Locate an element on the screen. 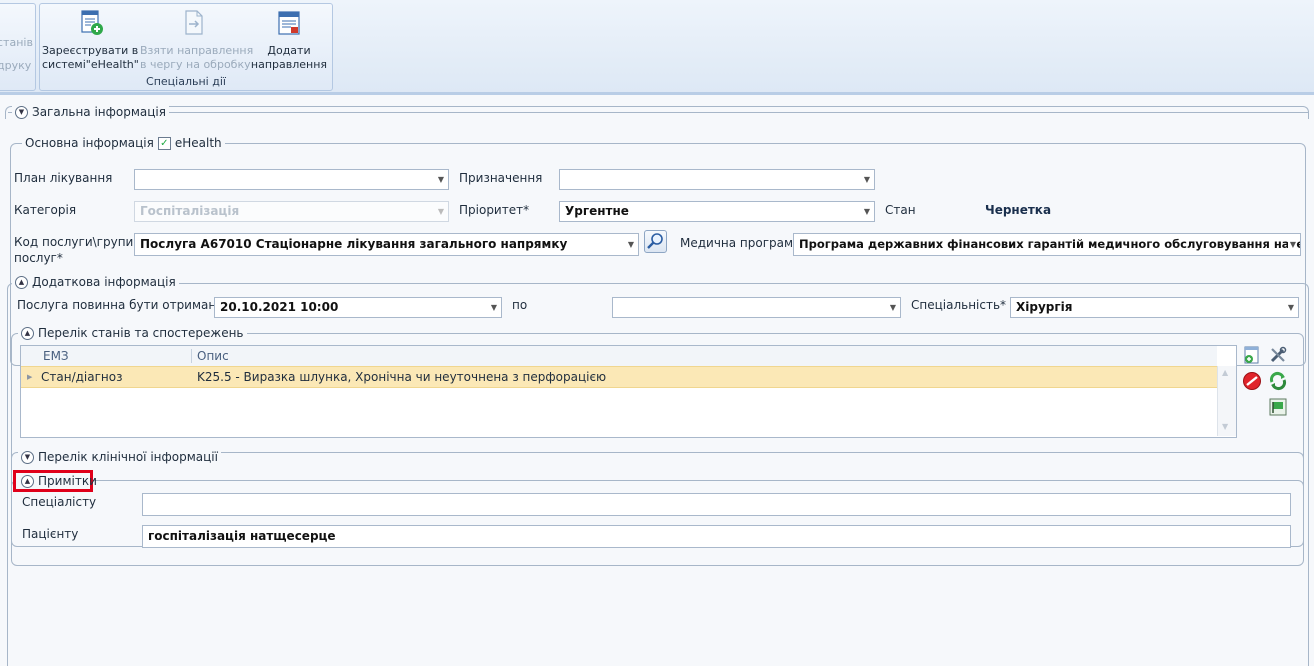 The width and height of the screenshot is (1314, 666). specialty-value: Хірургія is located at coordinates (1044, 307).